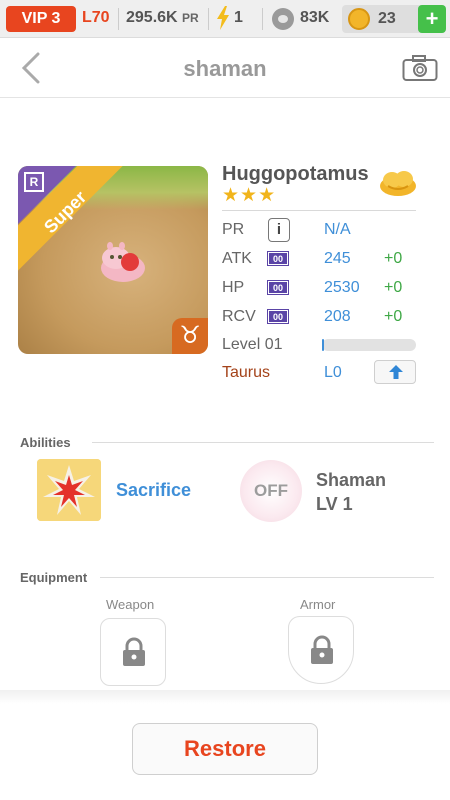  I want to click on pet-sprite, so click(123, 262).